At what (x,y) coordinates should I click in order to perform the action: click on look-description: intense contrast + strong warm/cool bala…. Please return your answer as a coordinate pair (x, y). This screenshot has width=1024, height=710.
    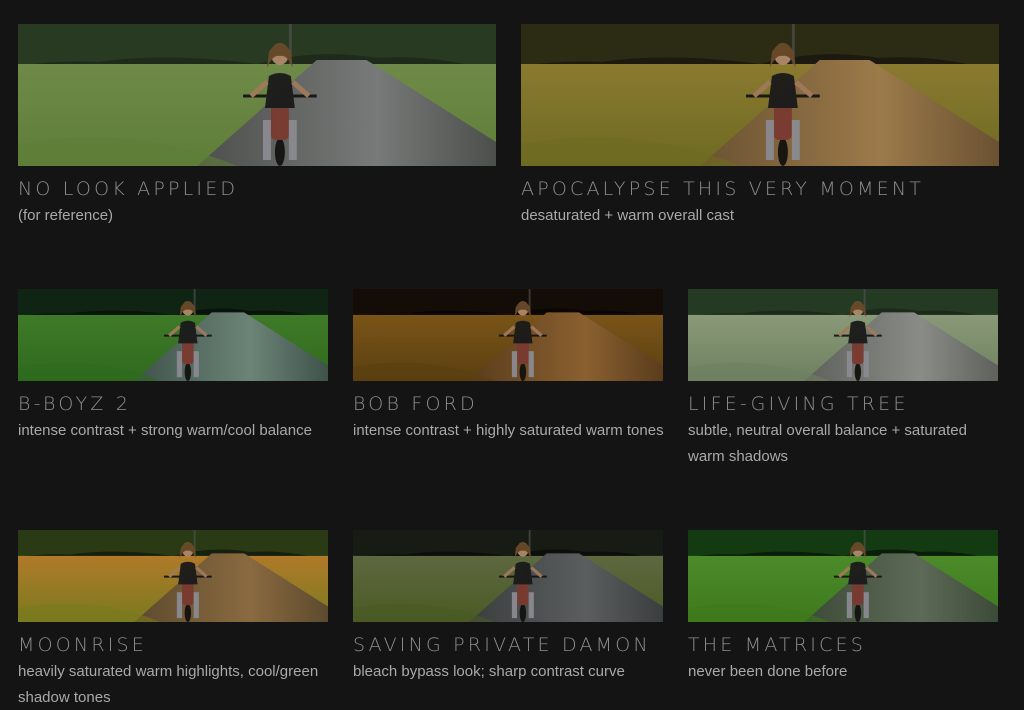
    Looking at the image, I should click on (165, 430).